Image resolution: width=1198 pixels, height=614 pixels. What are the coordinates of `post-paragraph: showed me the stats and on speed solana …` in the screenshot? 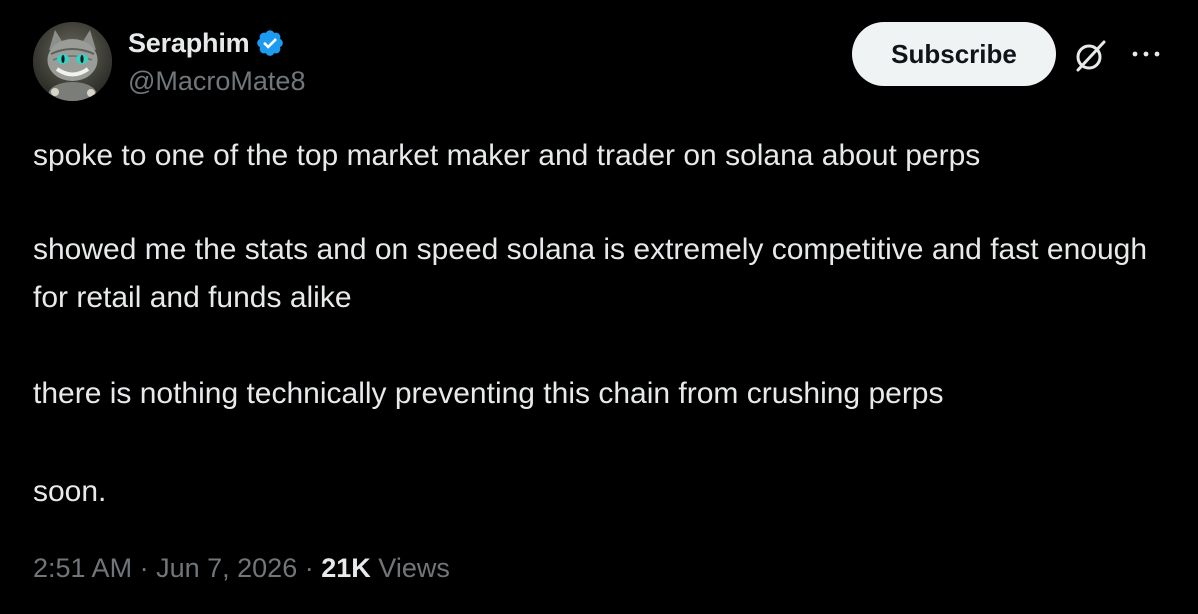 It's located at (590, 273).